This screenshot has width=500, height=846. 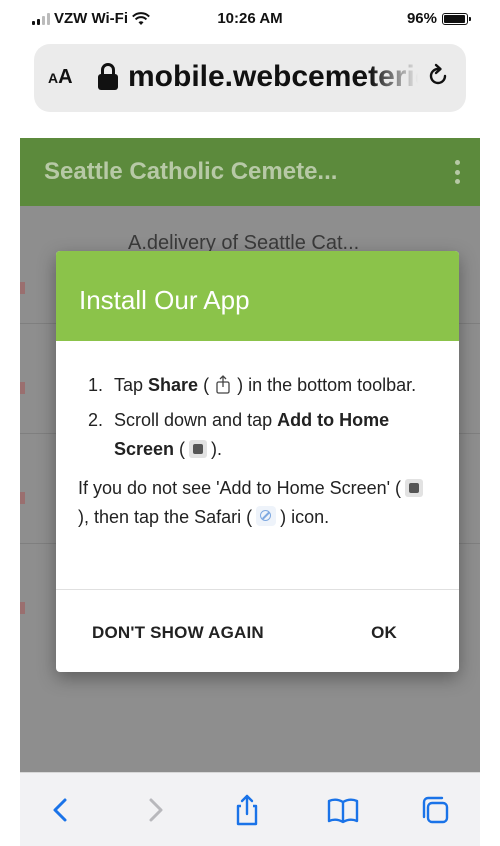 What do you see at coordinates (384, 633) in the screenshot?
I see `ok-button: OK` at bounding box center [384, 633].